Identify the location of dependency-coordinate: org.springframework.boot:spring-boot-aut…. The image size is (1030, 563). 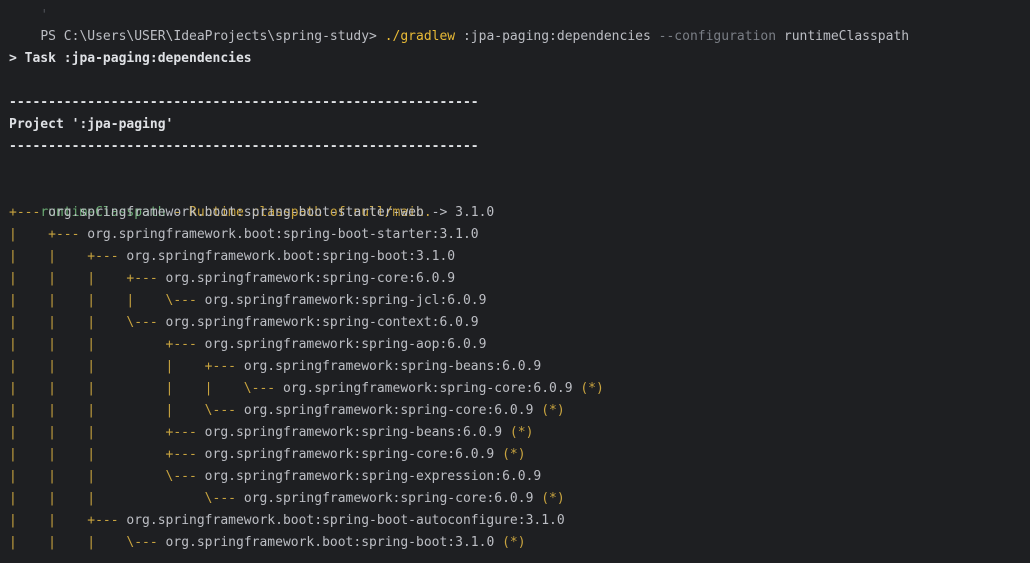
(345, 520).